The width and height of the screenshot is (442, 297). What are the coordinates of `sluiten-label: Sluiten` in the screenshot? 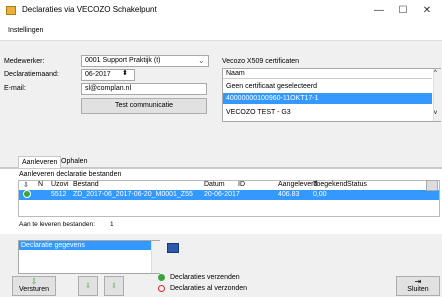 It's located at (418, 289).